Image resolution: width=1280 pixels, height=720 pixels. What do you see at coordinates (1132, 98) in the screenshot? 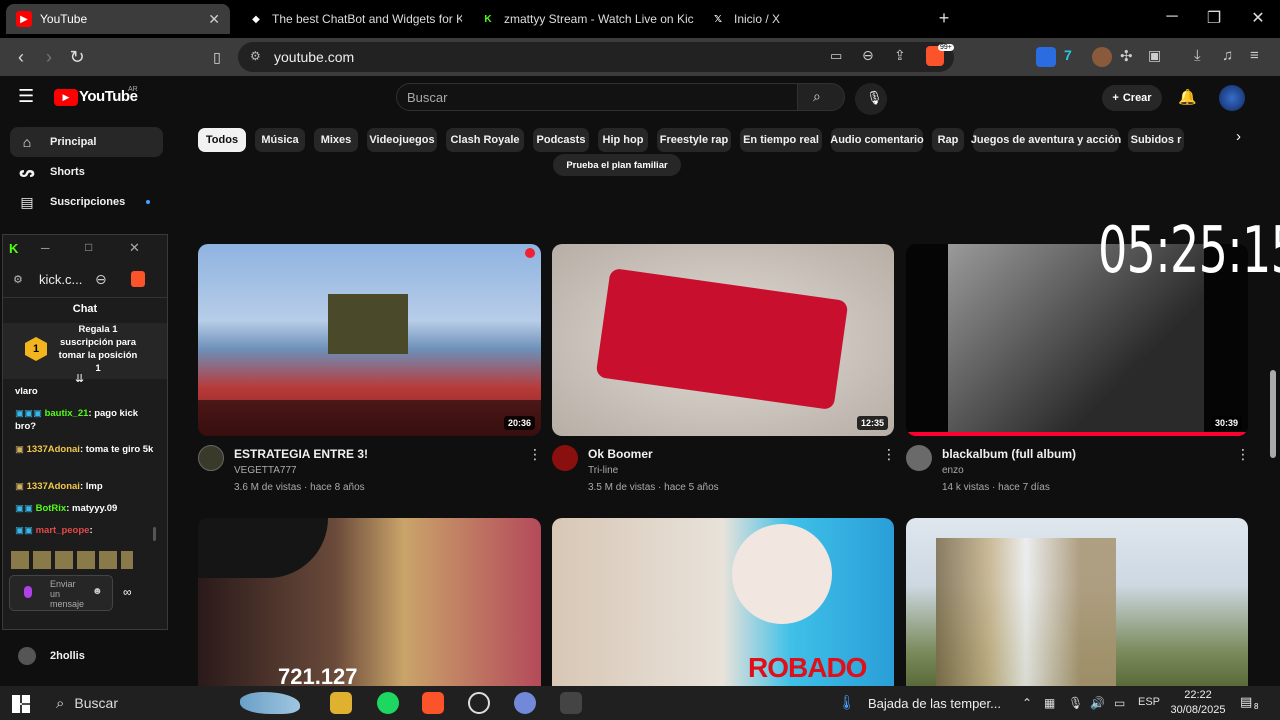
I see `create-button: + Crear` at bounding box center [1132, 98].